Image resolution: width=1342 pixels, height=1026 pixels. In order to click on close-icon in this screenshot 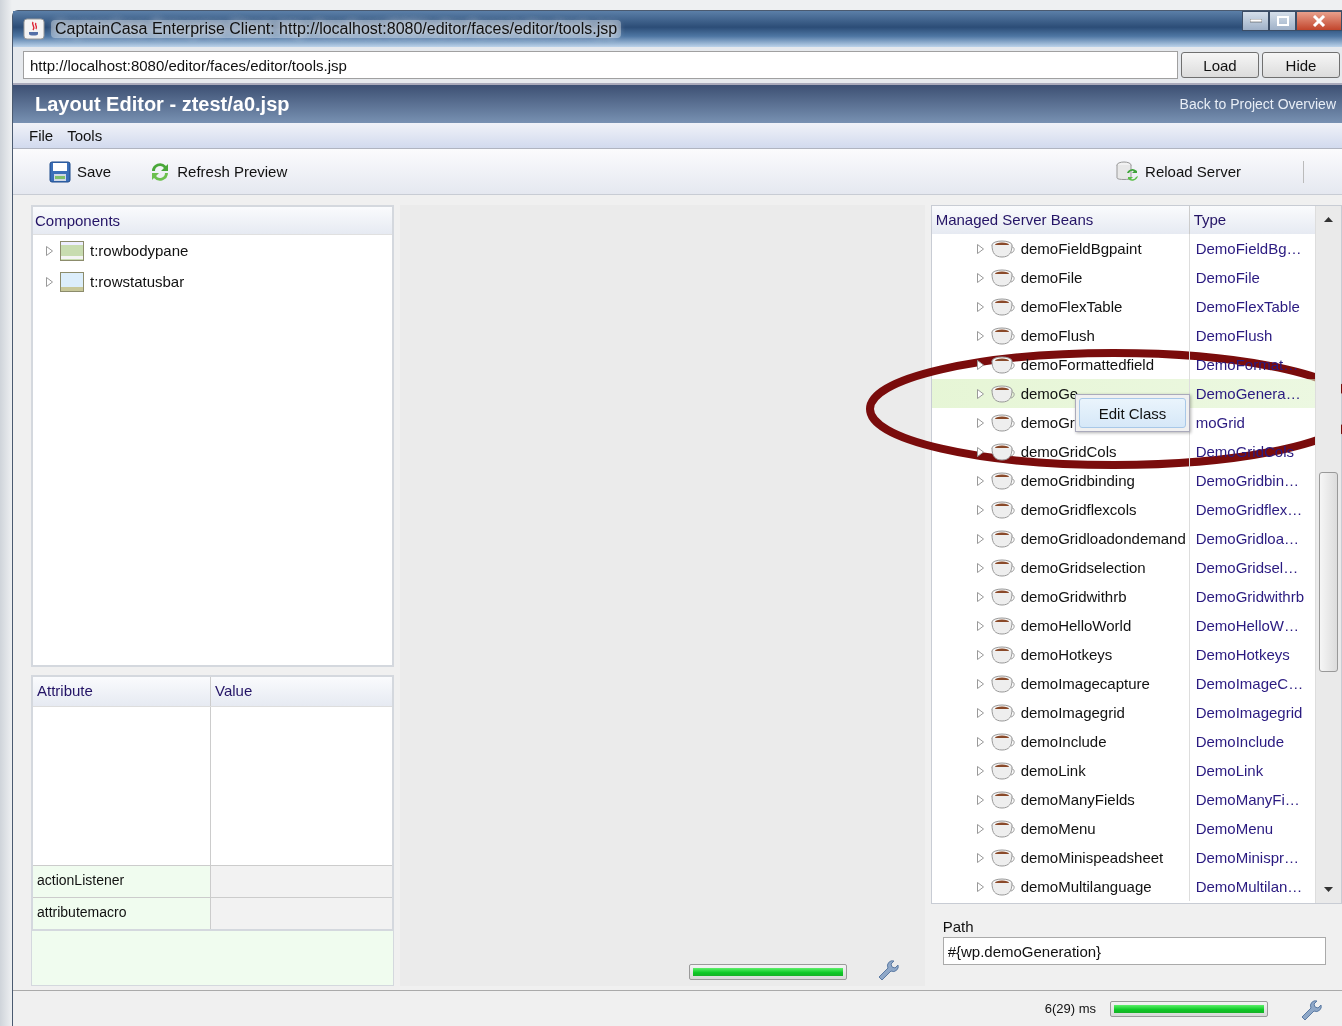, I will do `click(1319, 21)`.